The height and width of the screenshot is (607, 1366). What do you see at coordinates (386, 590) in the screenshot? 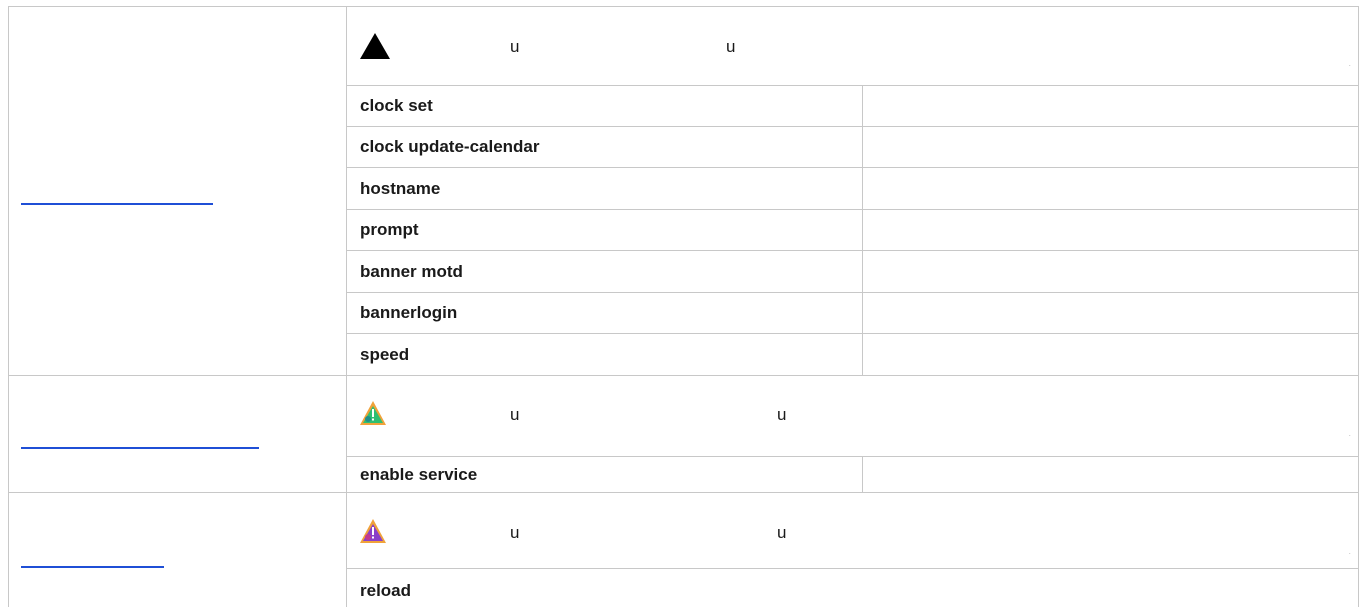
I see `command-reload: reload` at bounding box center [386, 590].